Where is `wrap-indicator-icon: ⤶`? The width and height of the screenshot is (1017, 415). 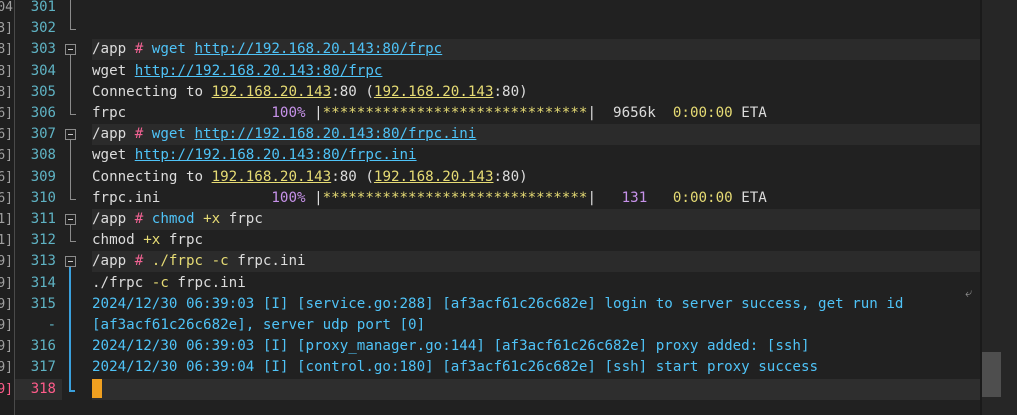
wrap-indicator-icon: ⤶ is located at coordinates (969, 293).